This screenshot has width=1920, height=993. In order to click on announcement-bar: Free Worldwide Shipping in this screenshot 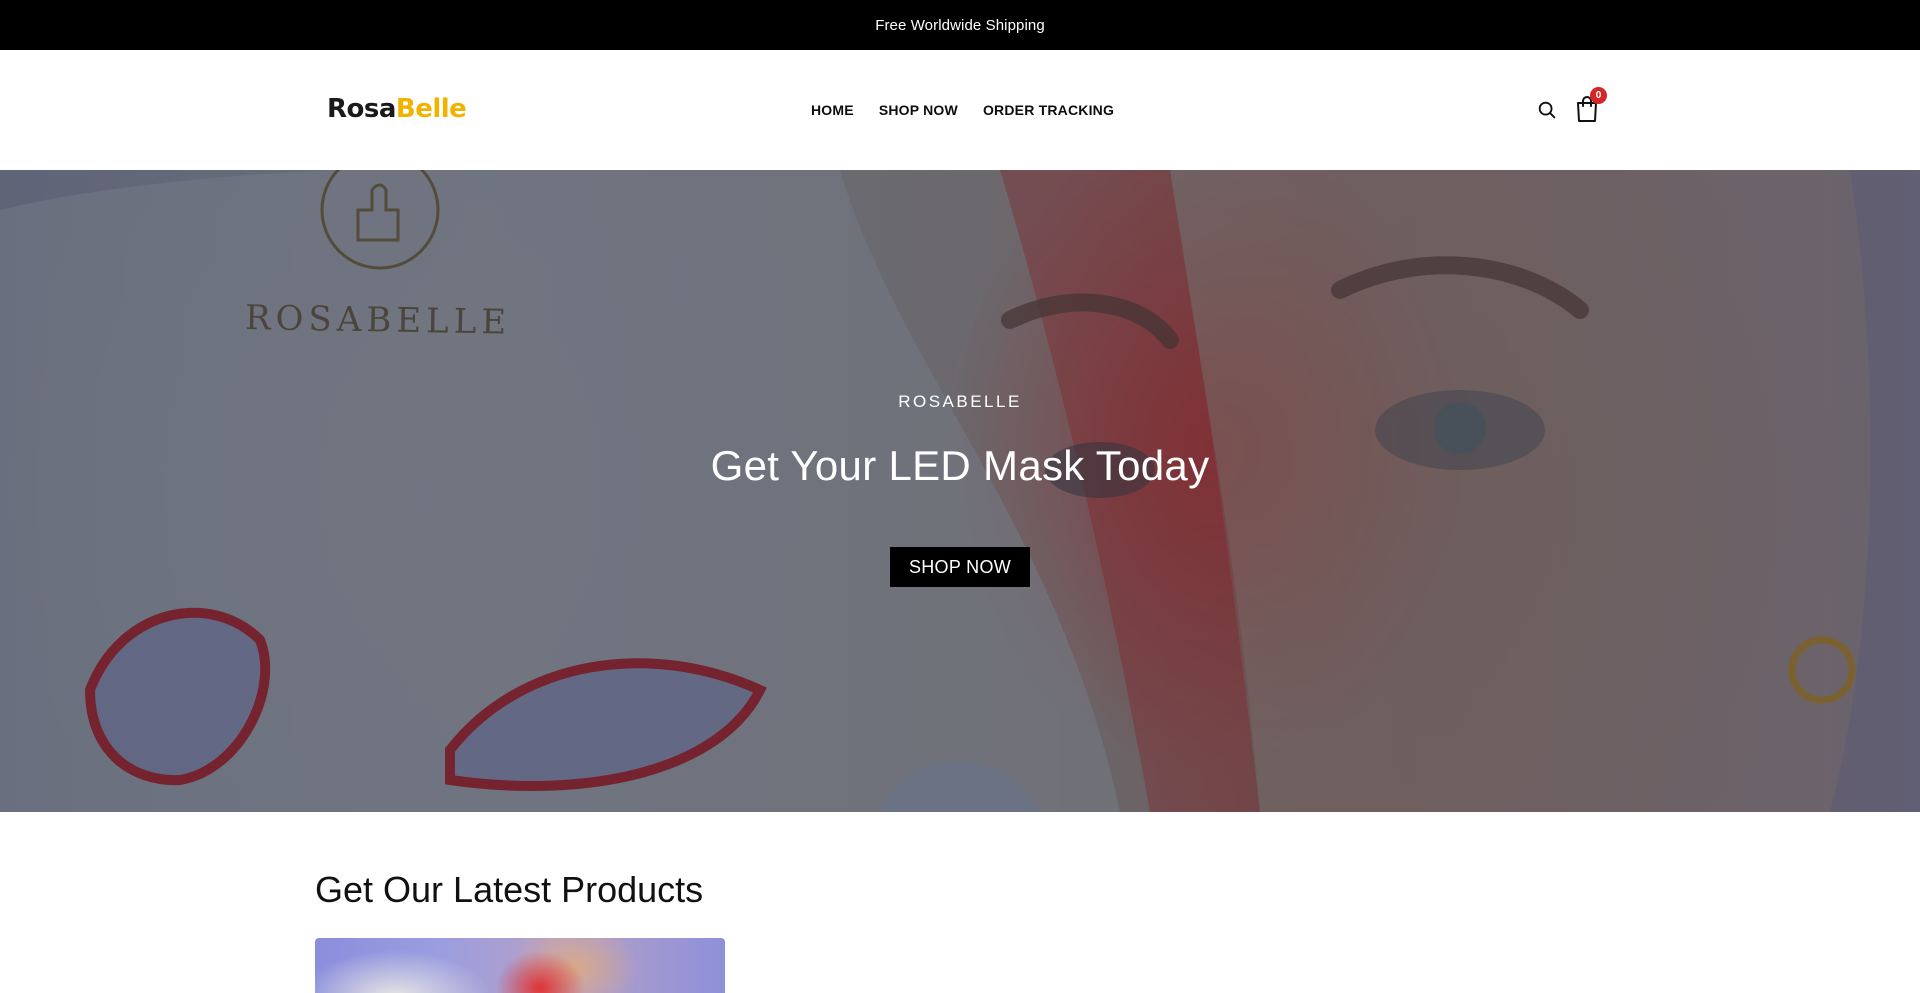, I will do `click(960, 25)`.